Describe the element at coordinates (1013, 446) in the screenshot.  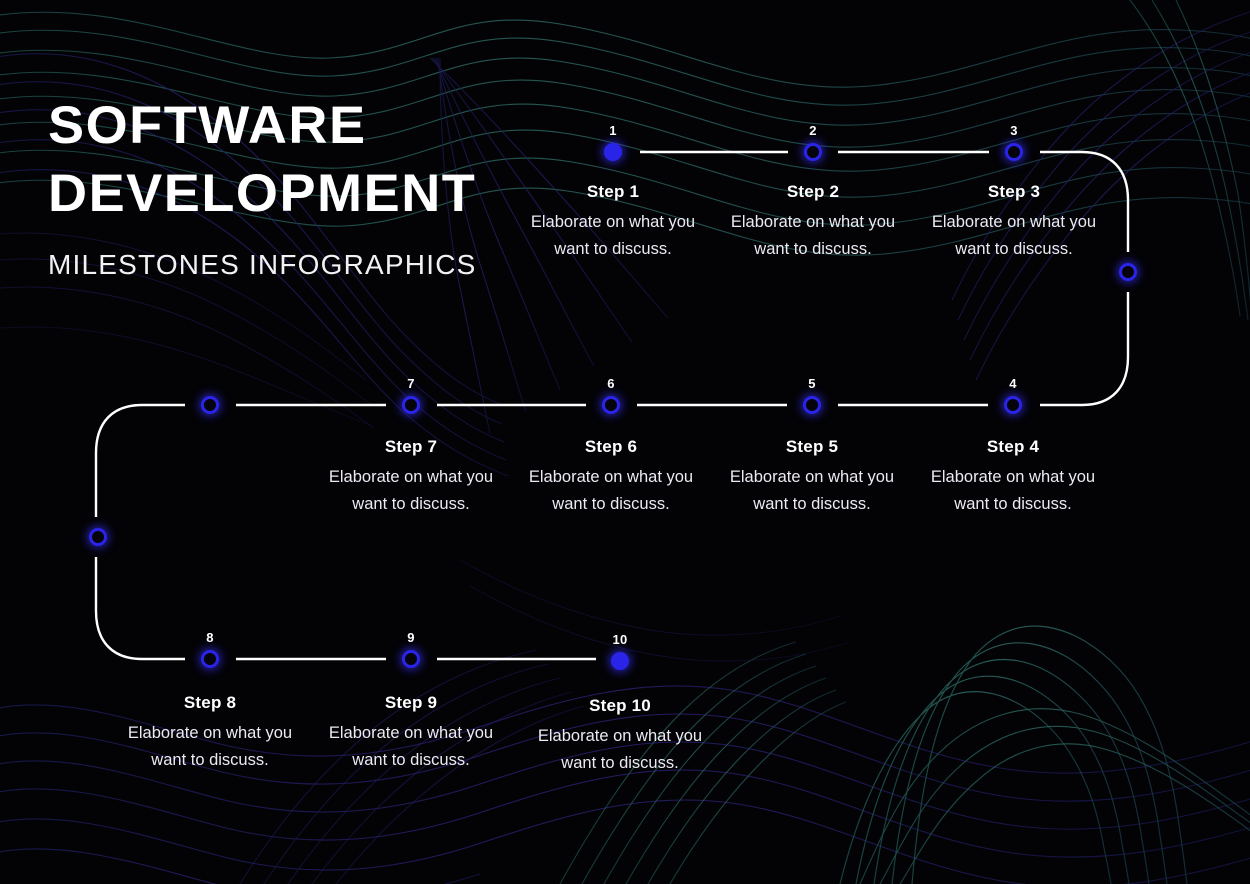
I see `step-title-4: Step 4` at that location.